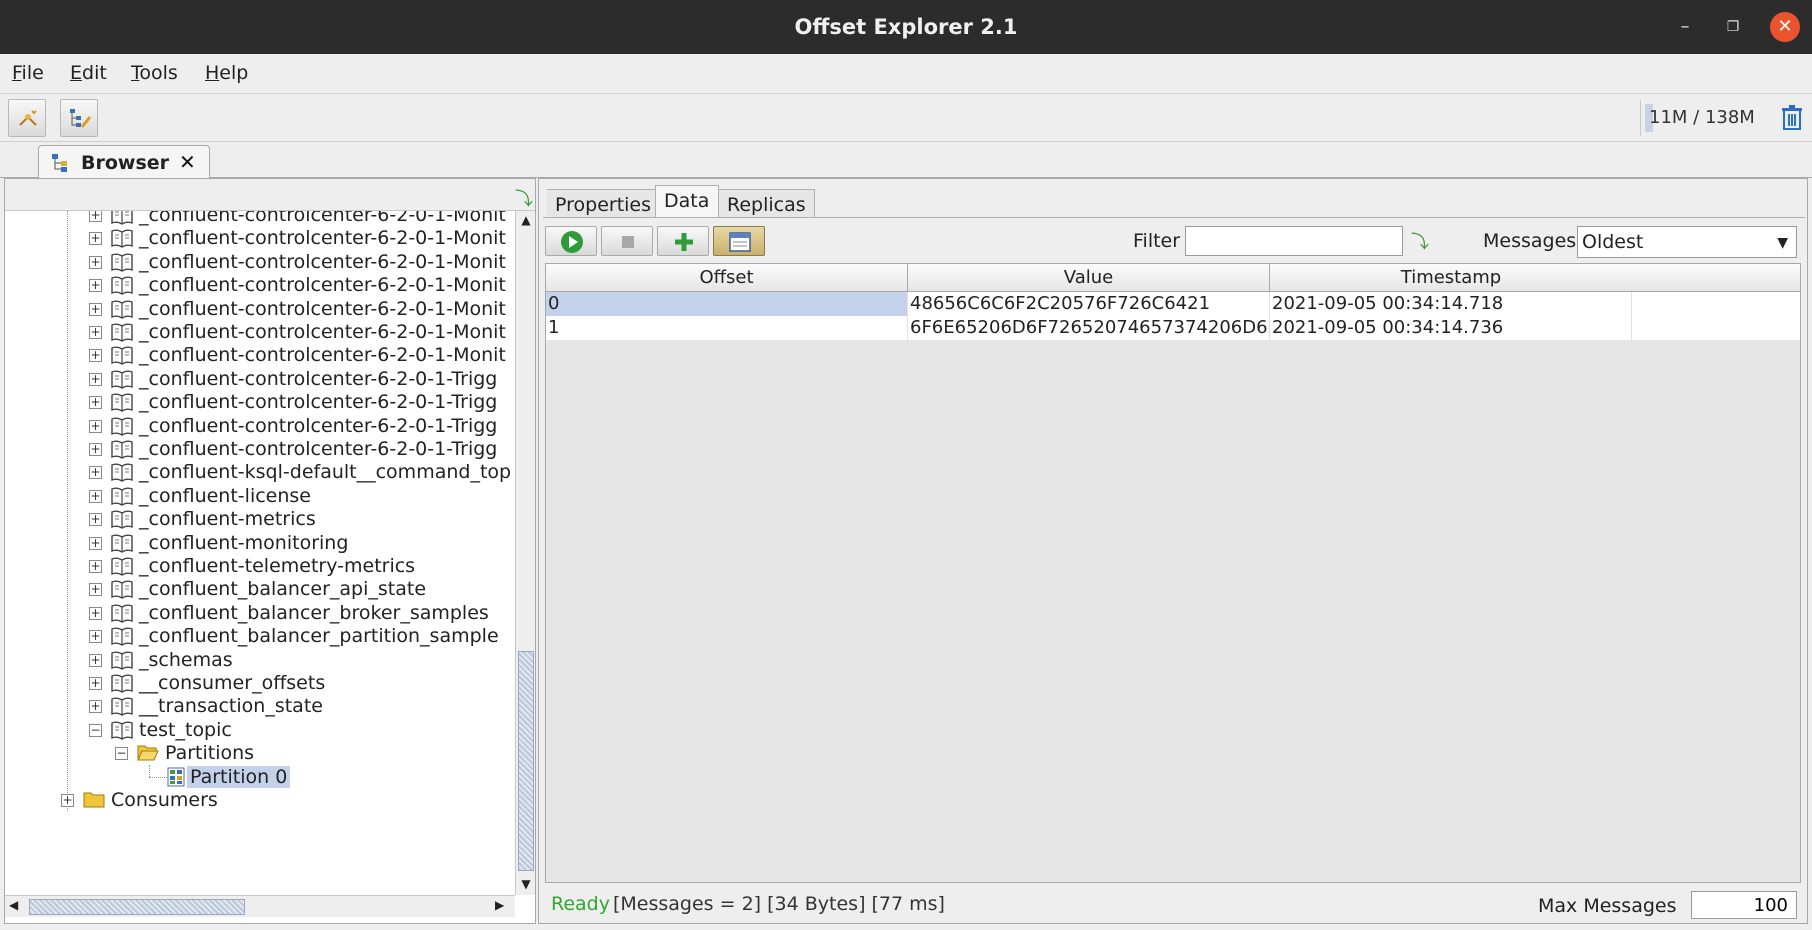 The width and height of the screenshot is (1812, 930). I want to click on column-timestamp: Timestamp, so click(1451, 278).